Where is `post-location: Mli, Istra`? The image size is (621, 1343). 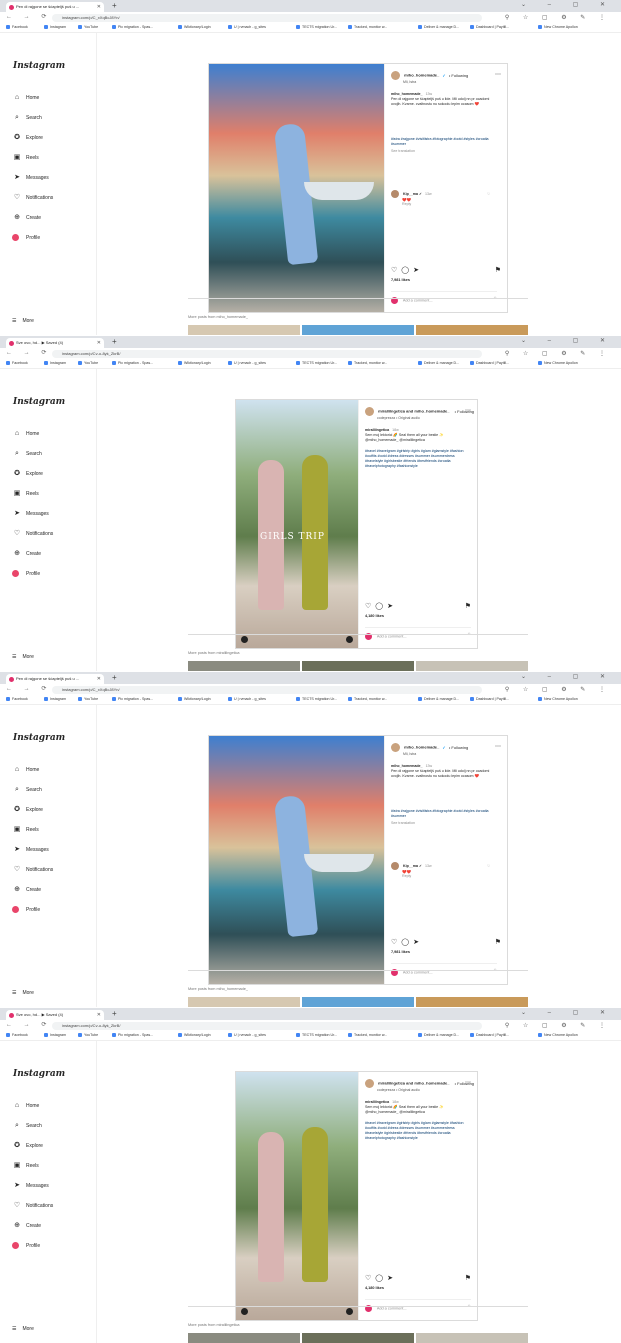 post-location: Mli, Istra is located at coordinates (435, 82).